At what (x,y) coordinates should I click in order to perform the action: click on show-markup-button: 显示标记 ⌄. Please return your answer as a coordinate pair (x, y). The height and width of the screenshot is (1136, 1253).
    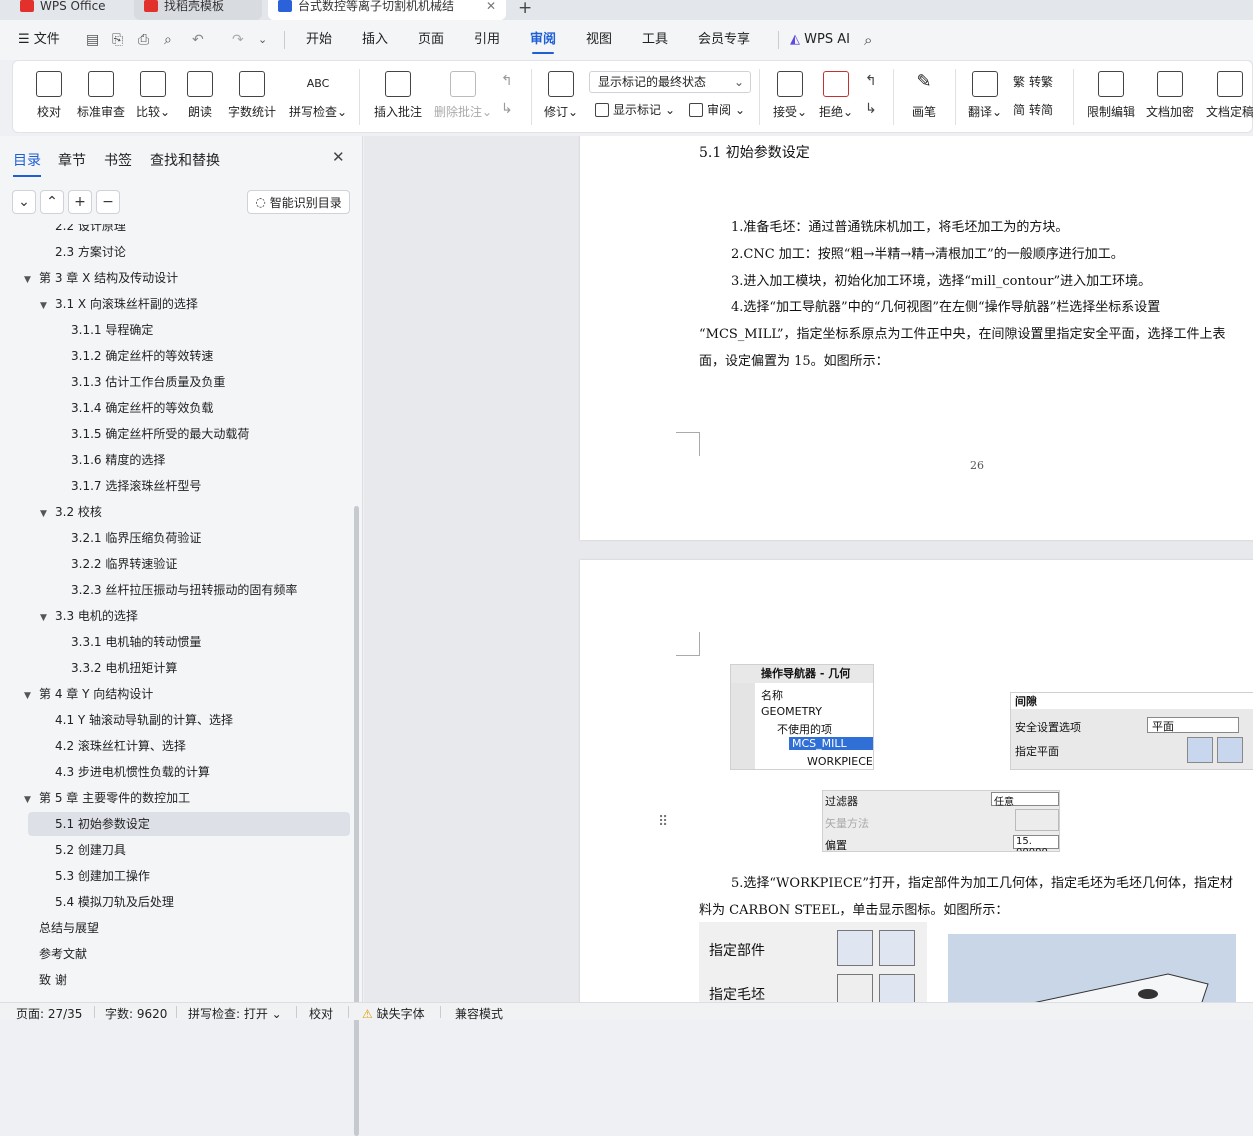
    Looking at the image, I should click on (635, 109).